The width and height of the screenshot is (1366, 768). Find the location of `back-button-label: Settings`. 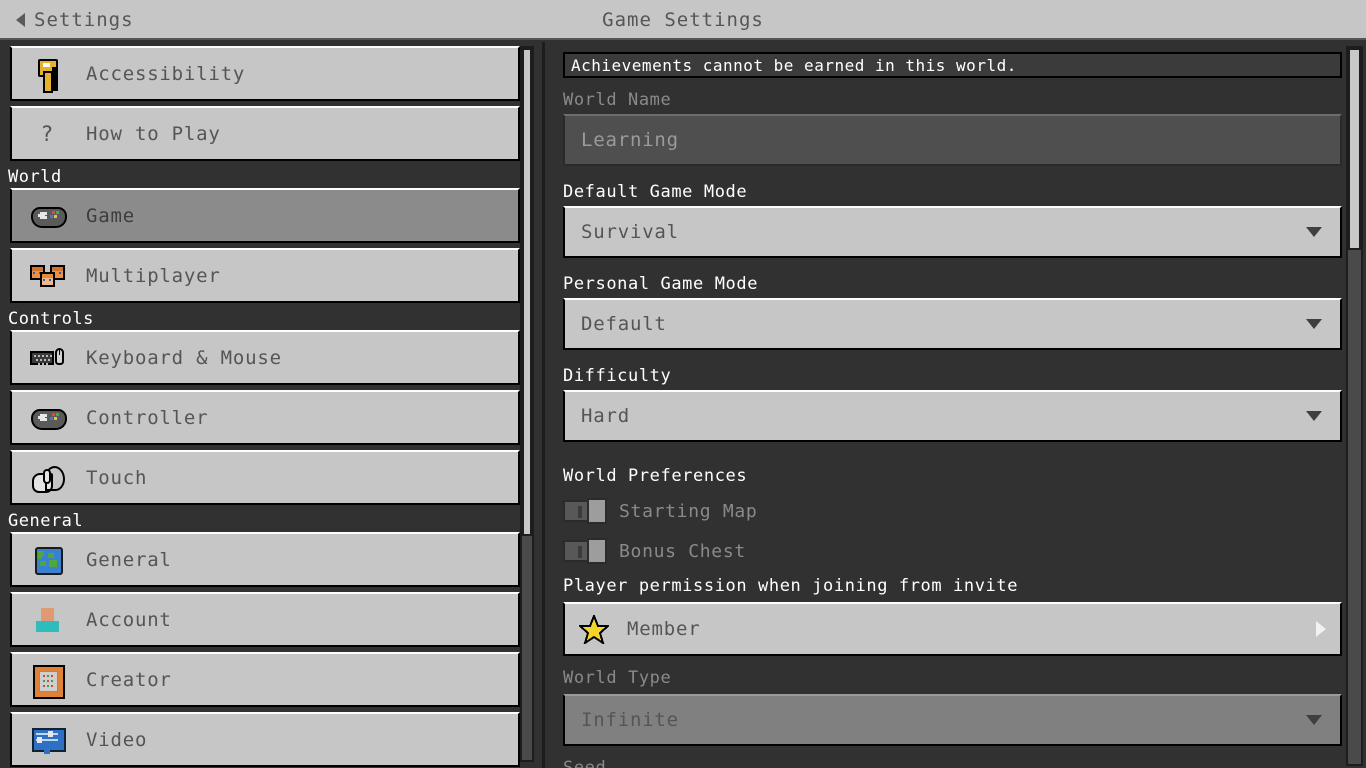

back-button-label: Settings is located at coordinates (84, 20).